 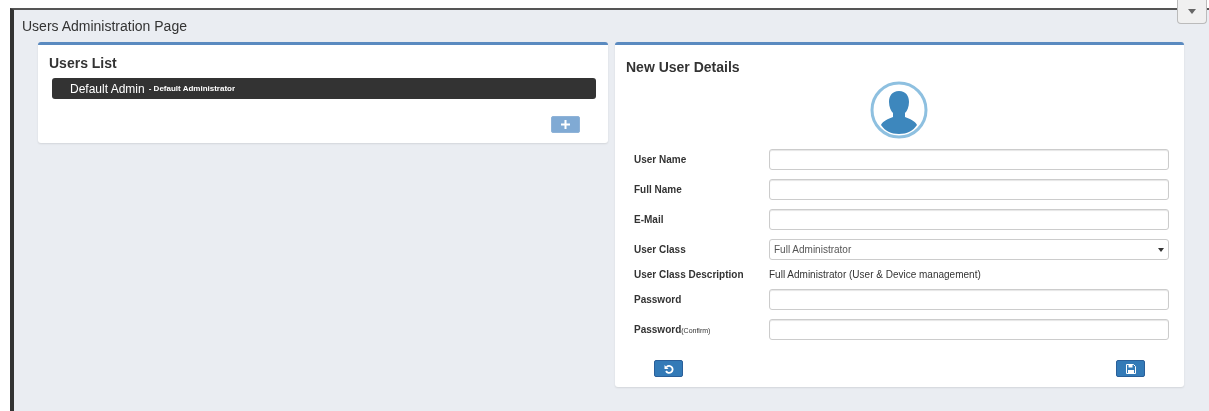 I want to click on save-icon, so click(x=1130, y=368).